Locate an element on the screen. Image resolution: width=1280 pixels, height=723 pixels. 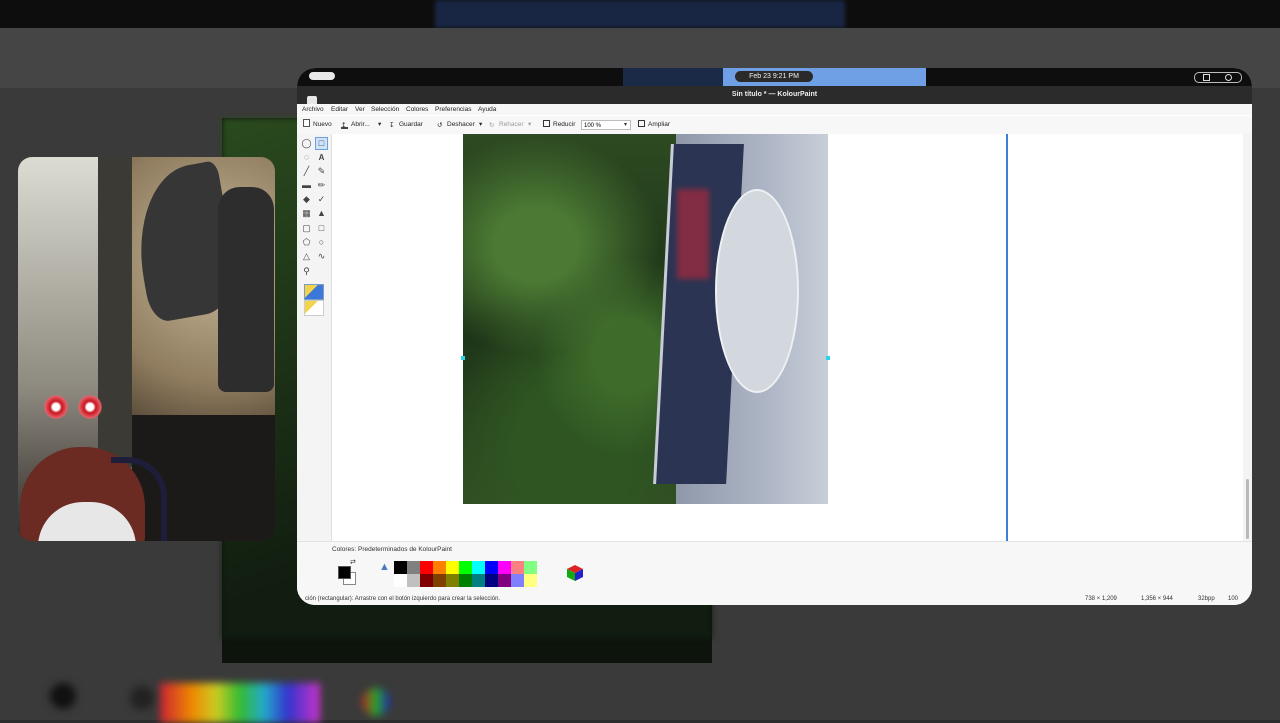
system-tray is located at coordinates (1218, 77).